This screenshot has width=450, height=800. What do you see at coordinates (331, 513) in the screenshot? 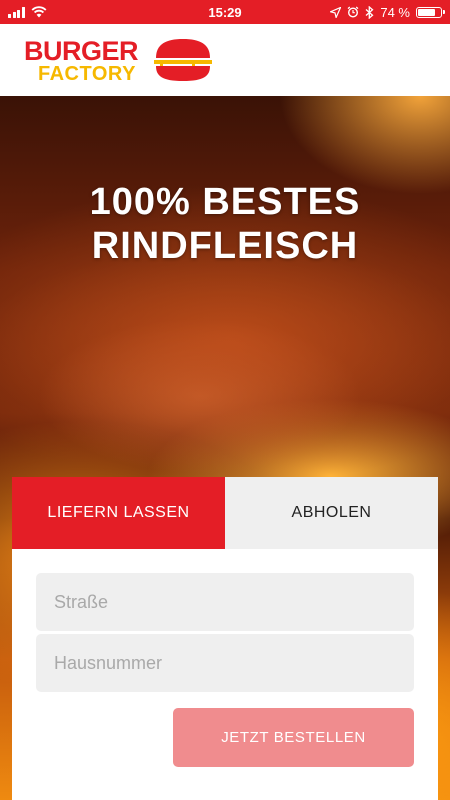
I see `tab-pickup: ABHOLEN` at bounding box center [331, 513].